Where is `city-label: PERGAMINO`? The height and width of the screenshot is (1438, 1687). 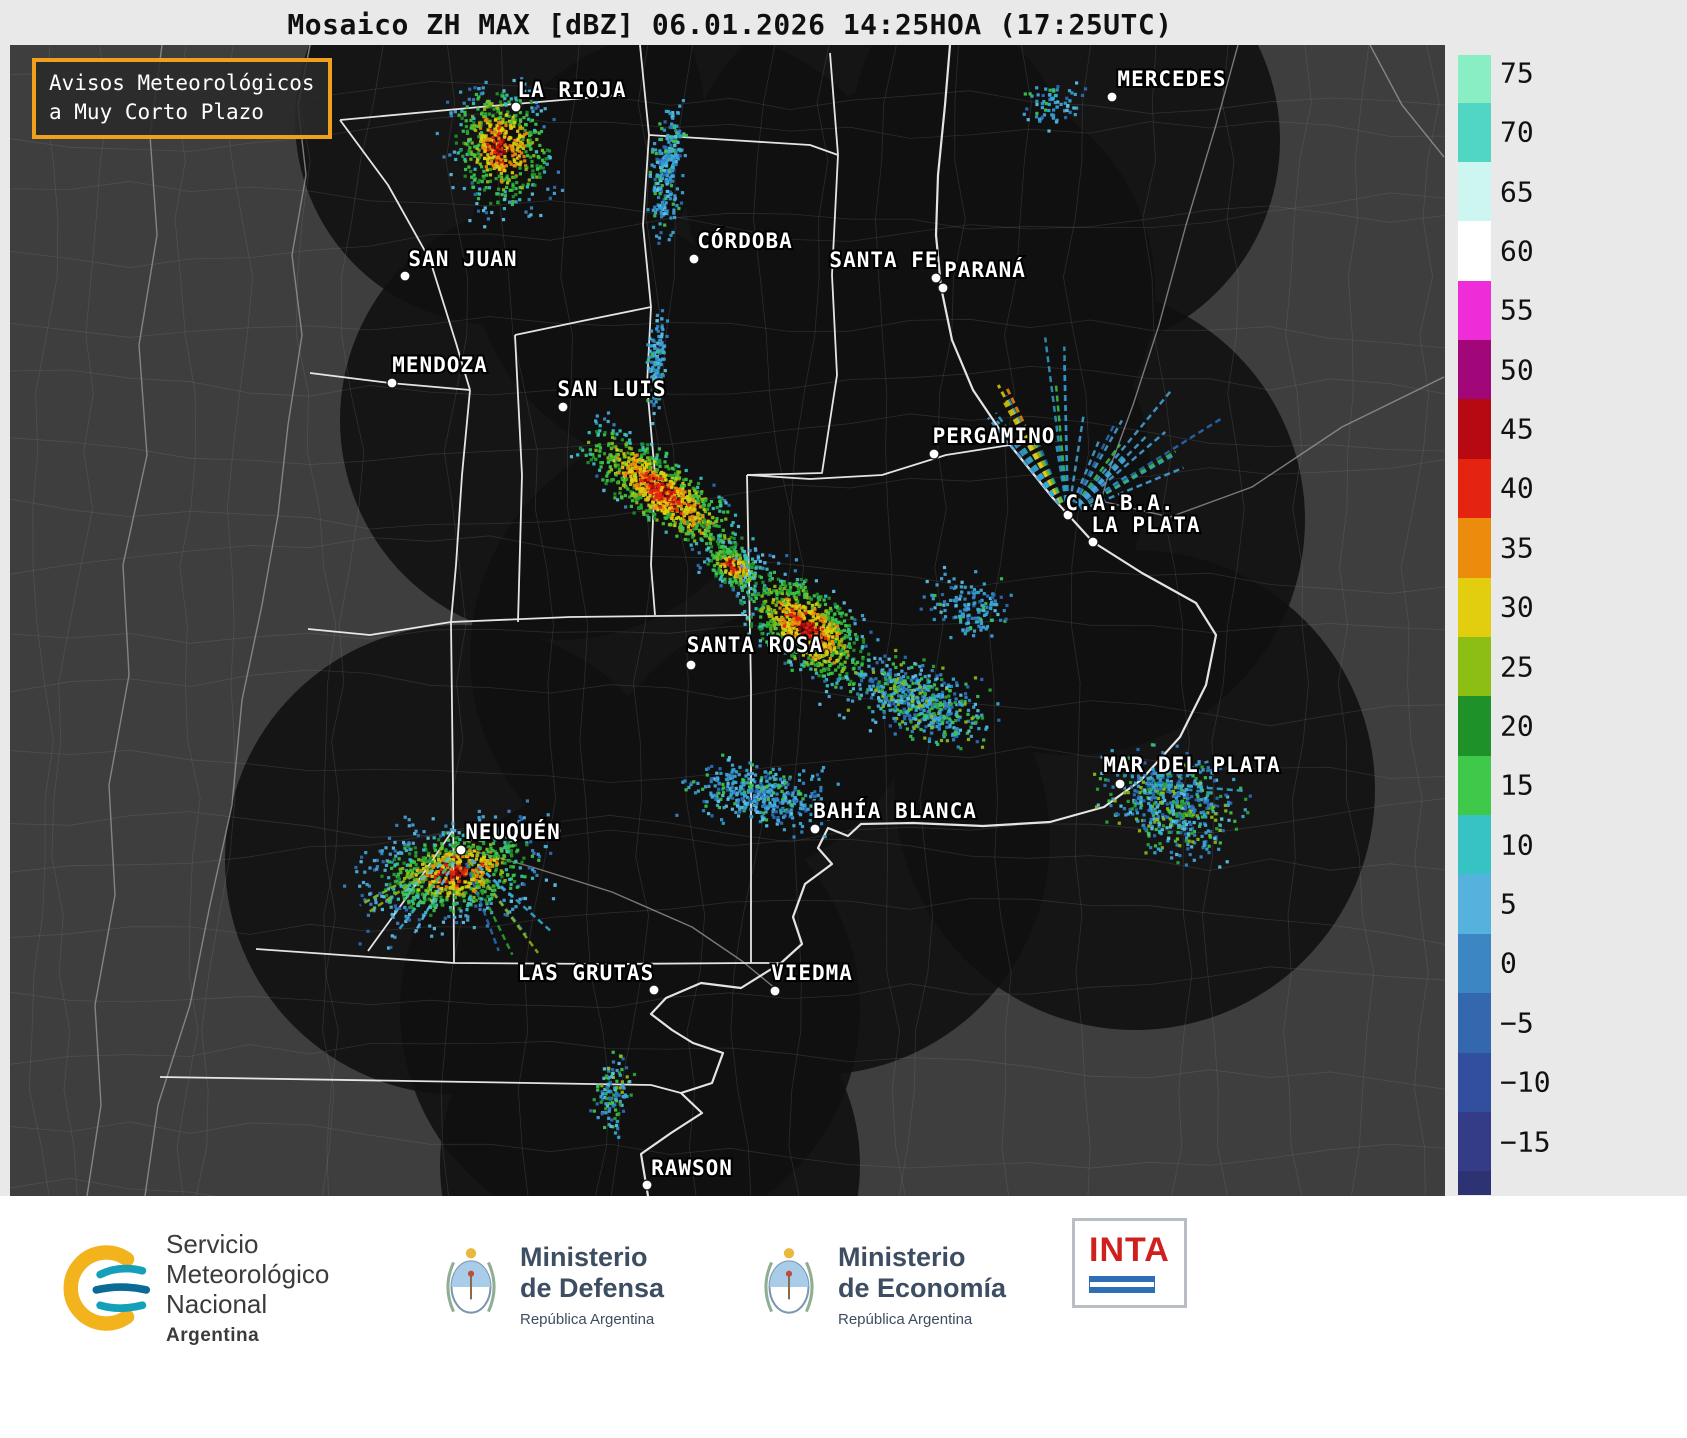
city-label: PERGAMINO is located at coordinates (994, 436).